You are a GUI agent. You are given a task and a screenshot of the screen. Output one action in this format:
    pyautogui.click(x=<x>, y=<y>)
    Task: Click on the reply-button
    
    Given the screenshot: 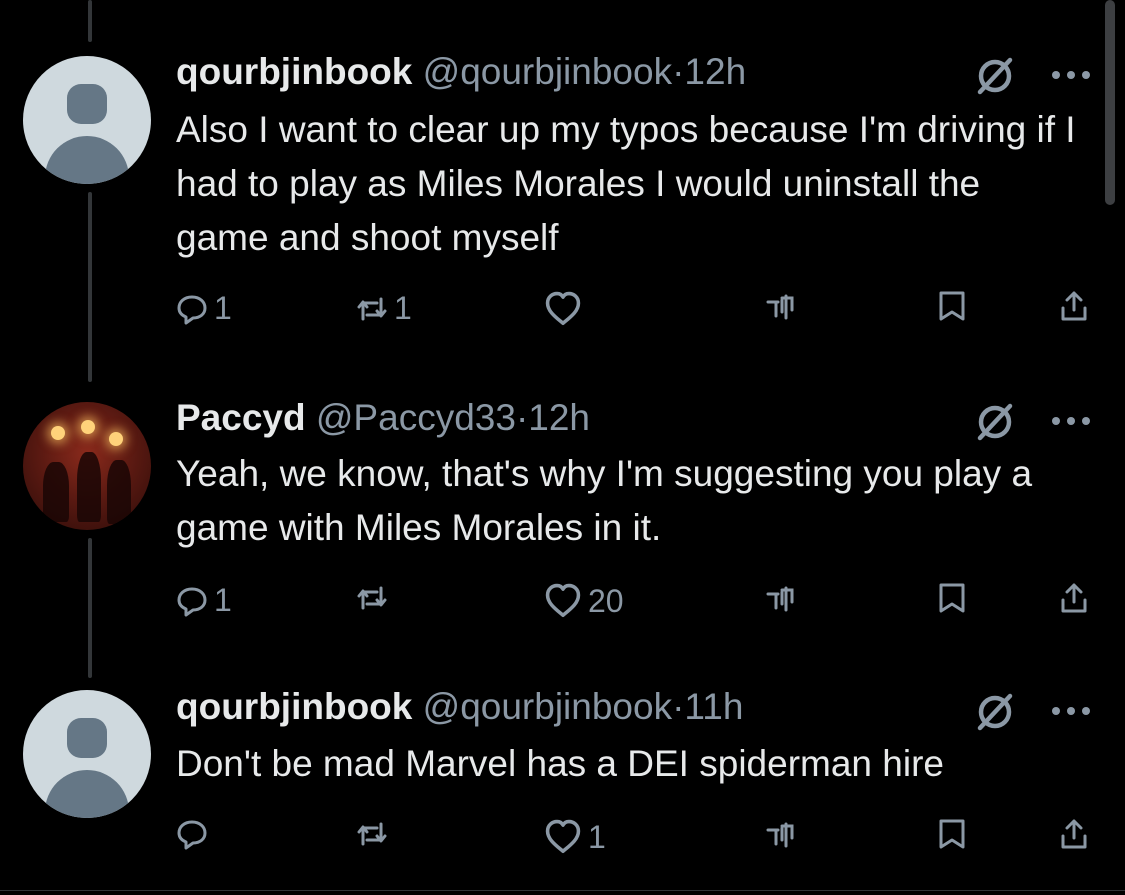 What is the action you would take?
    pyautogui.click(x=195, y=834)
    